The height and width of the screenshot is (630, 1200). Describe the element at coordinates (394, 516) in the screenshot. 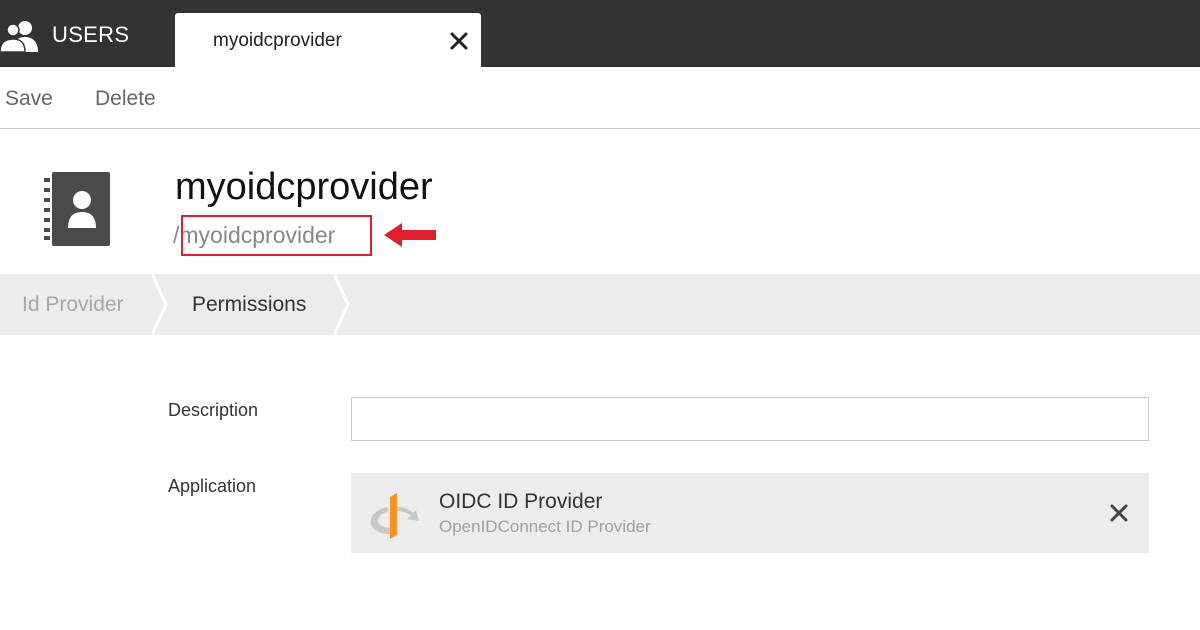

I see `openid-icon` at that location.